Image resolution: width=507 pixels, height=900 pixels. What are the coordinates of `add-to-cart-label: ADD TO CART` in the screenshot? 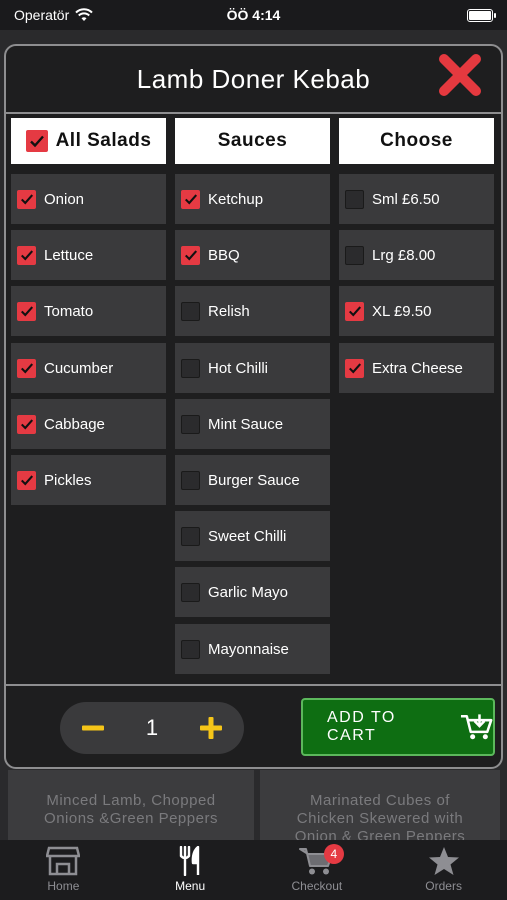 It's located at (361, 726).